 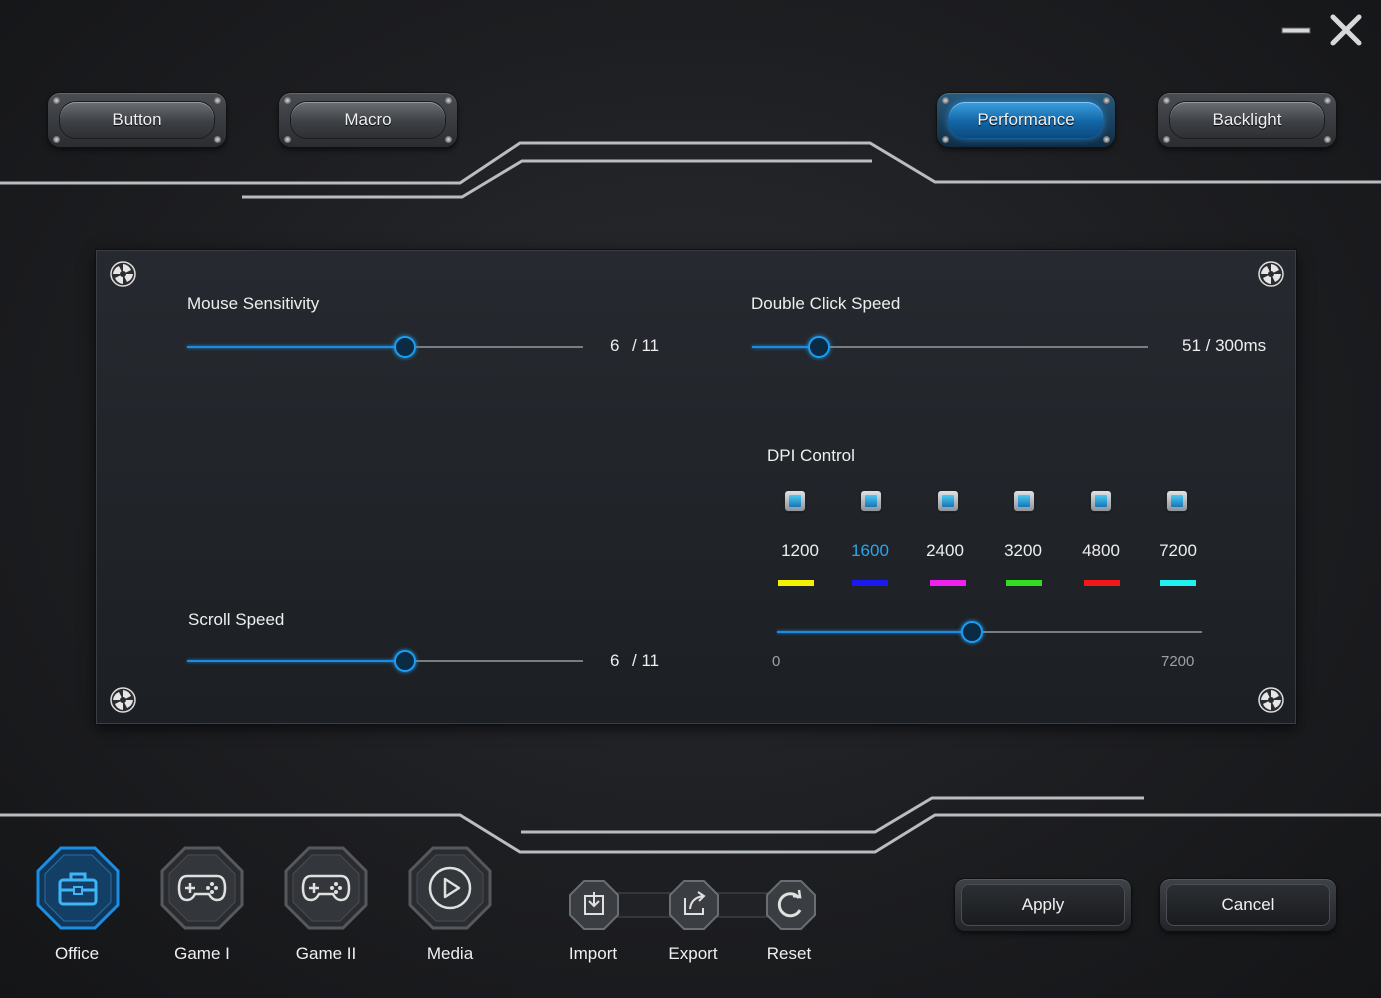 I want to click on tab-performance: Performance, so click(x=1026, y=120).